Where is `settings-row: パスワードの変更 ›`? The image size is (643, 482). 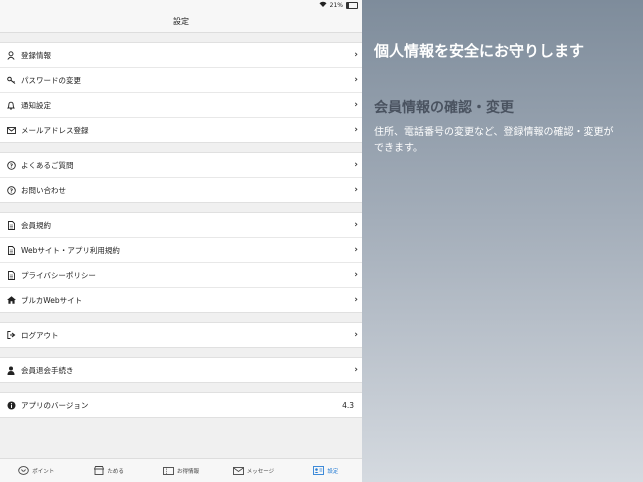 settings-row: パスワードの変更 › is located at coordinates (181, 80).